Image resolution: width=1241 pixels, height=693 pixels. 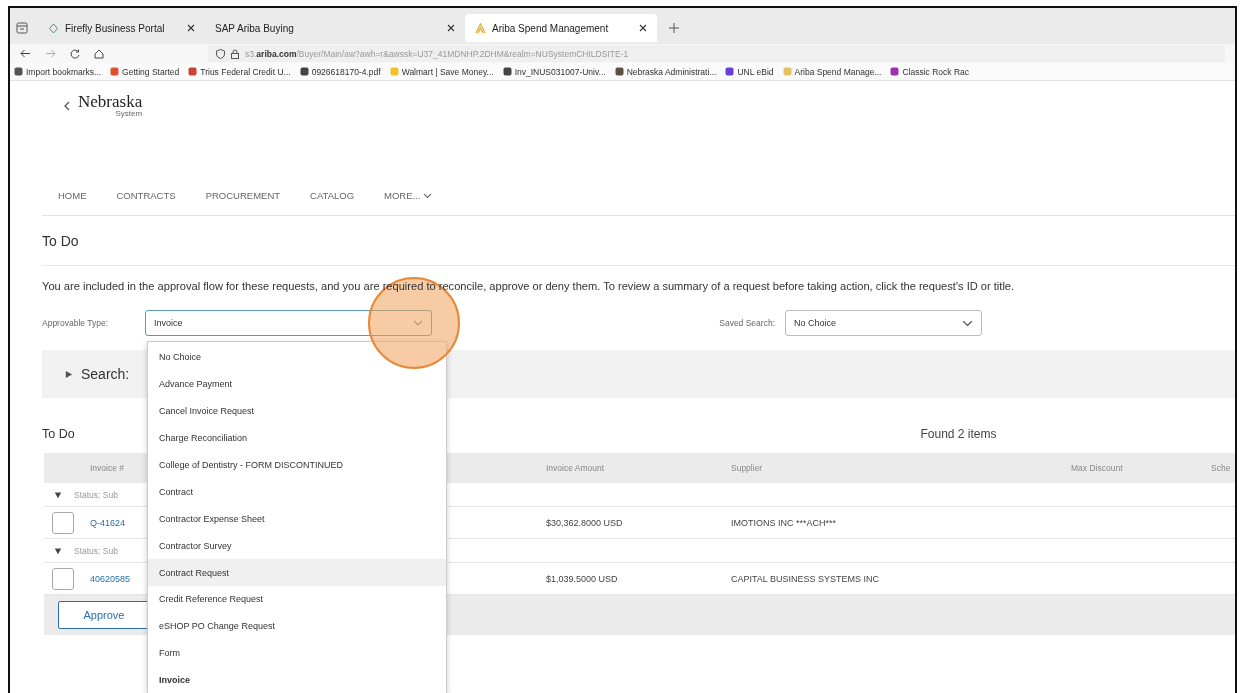 I want to click on logo-subtitle: System, so click(x=129, y=114).